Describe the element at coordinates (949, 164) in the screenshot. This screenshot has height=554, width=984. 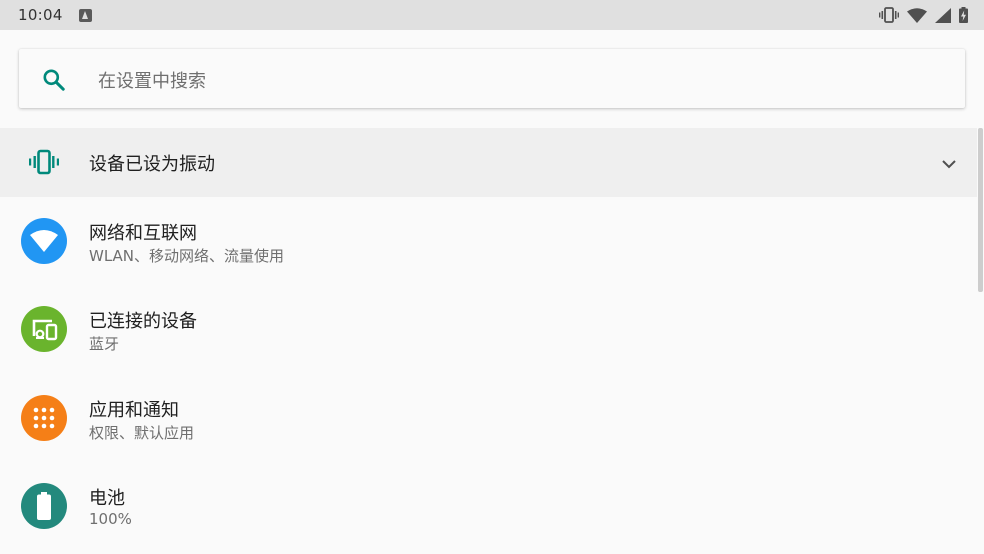
I see `chevron-down-icon` at that location.